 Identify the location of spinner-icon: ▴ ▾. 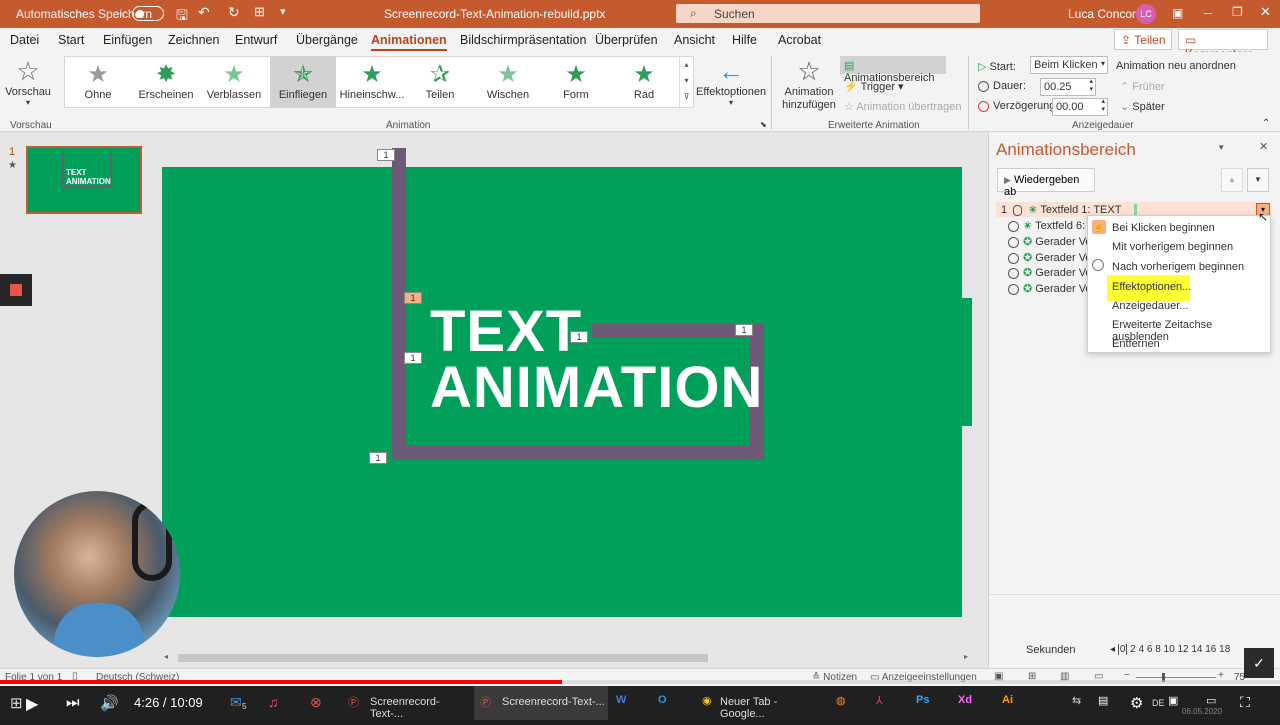
(1103, 106).